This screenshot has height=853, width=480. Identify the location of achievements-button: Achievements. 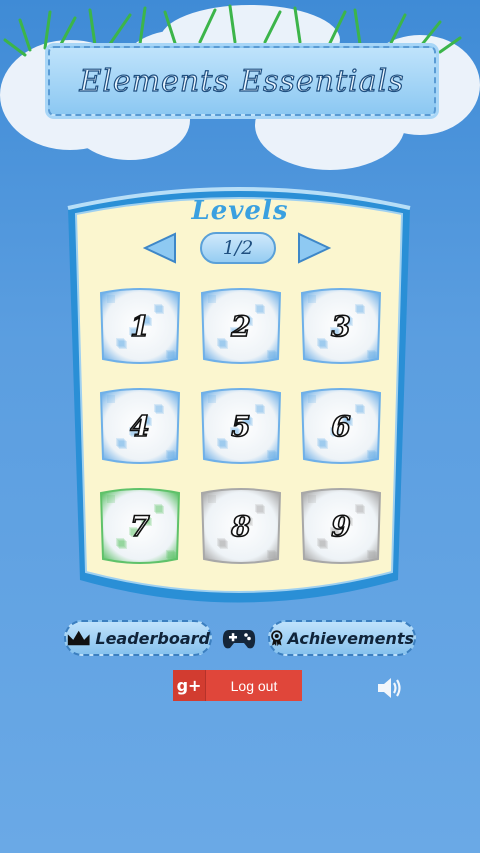
(342, 638).